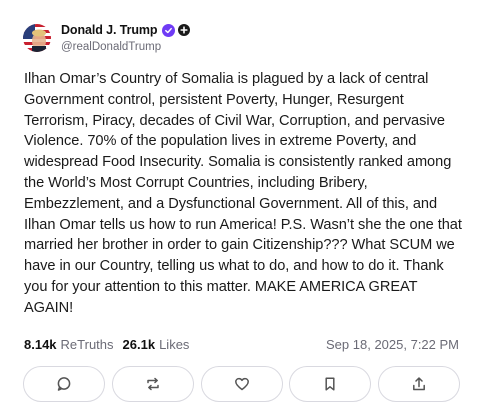  I want to click on retruths-stat: 8.14k ReTruths, so click(69, 344).